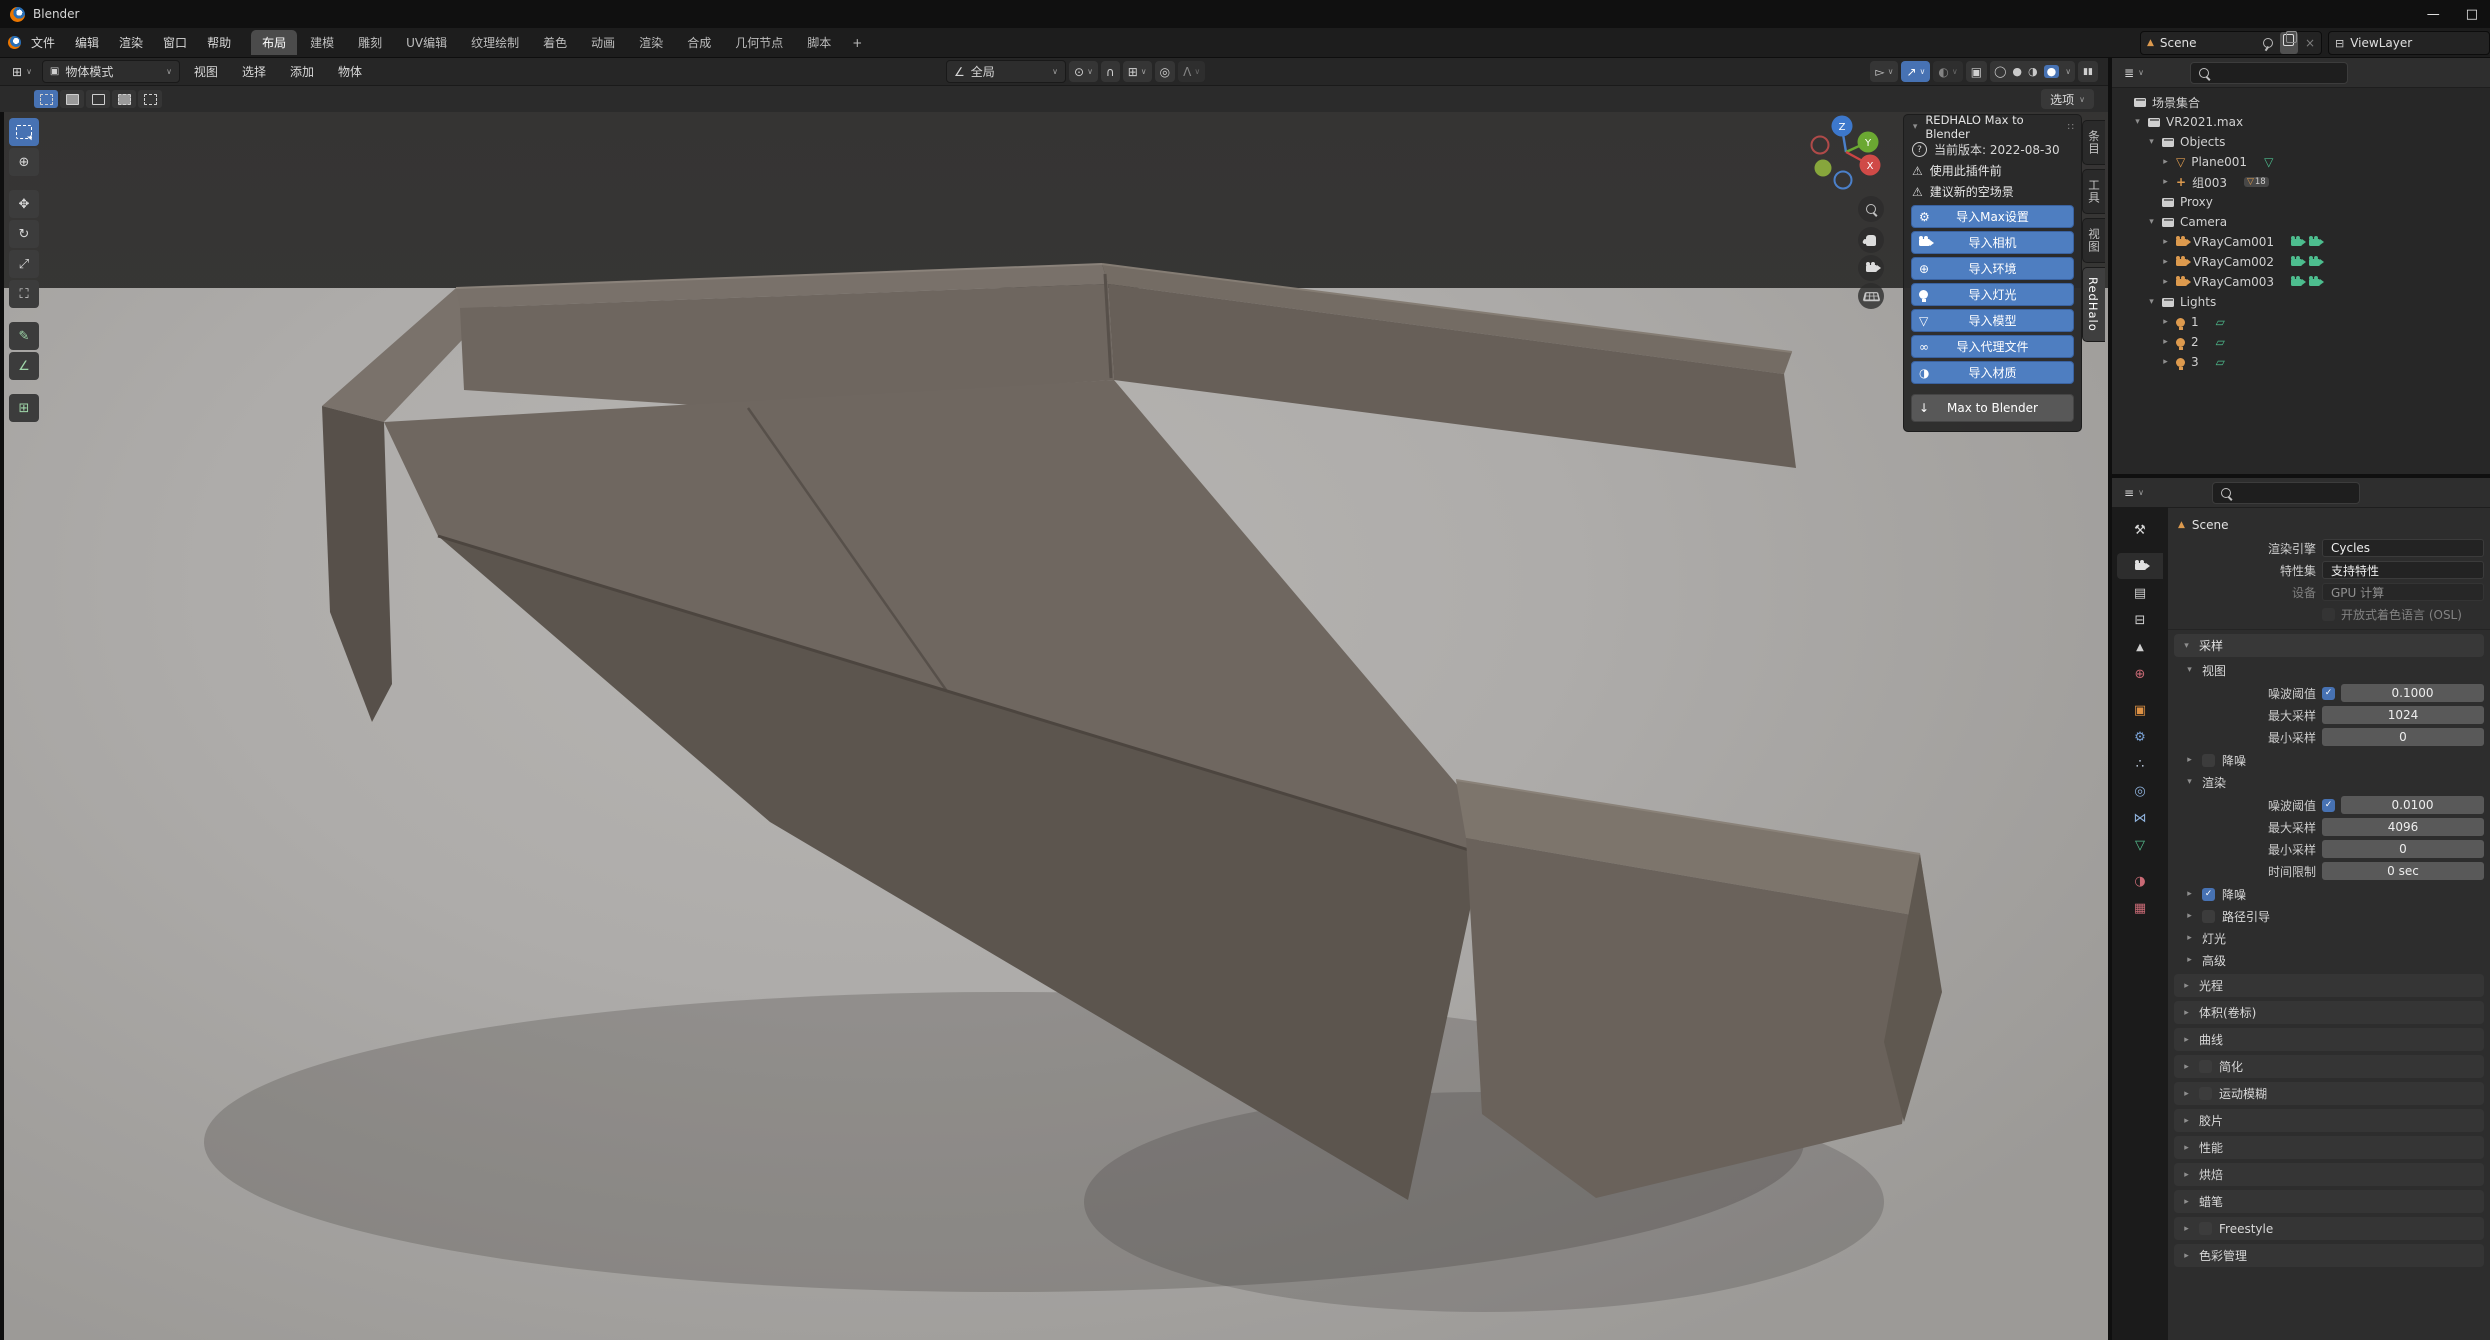 This screenshot has height=1340, width=2490. I want to click on select-mode-intersect-button, so click(150, 99).